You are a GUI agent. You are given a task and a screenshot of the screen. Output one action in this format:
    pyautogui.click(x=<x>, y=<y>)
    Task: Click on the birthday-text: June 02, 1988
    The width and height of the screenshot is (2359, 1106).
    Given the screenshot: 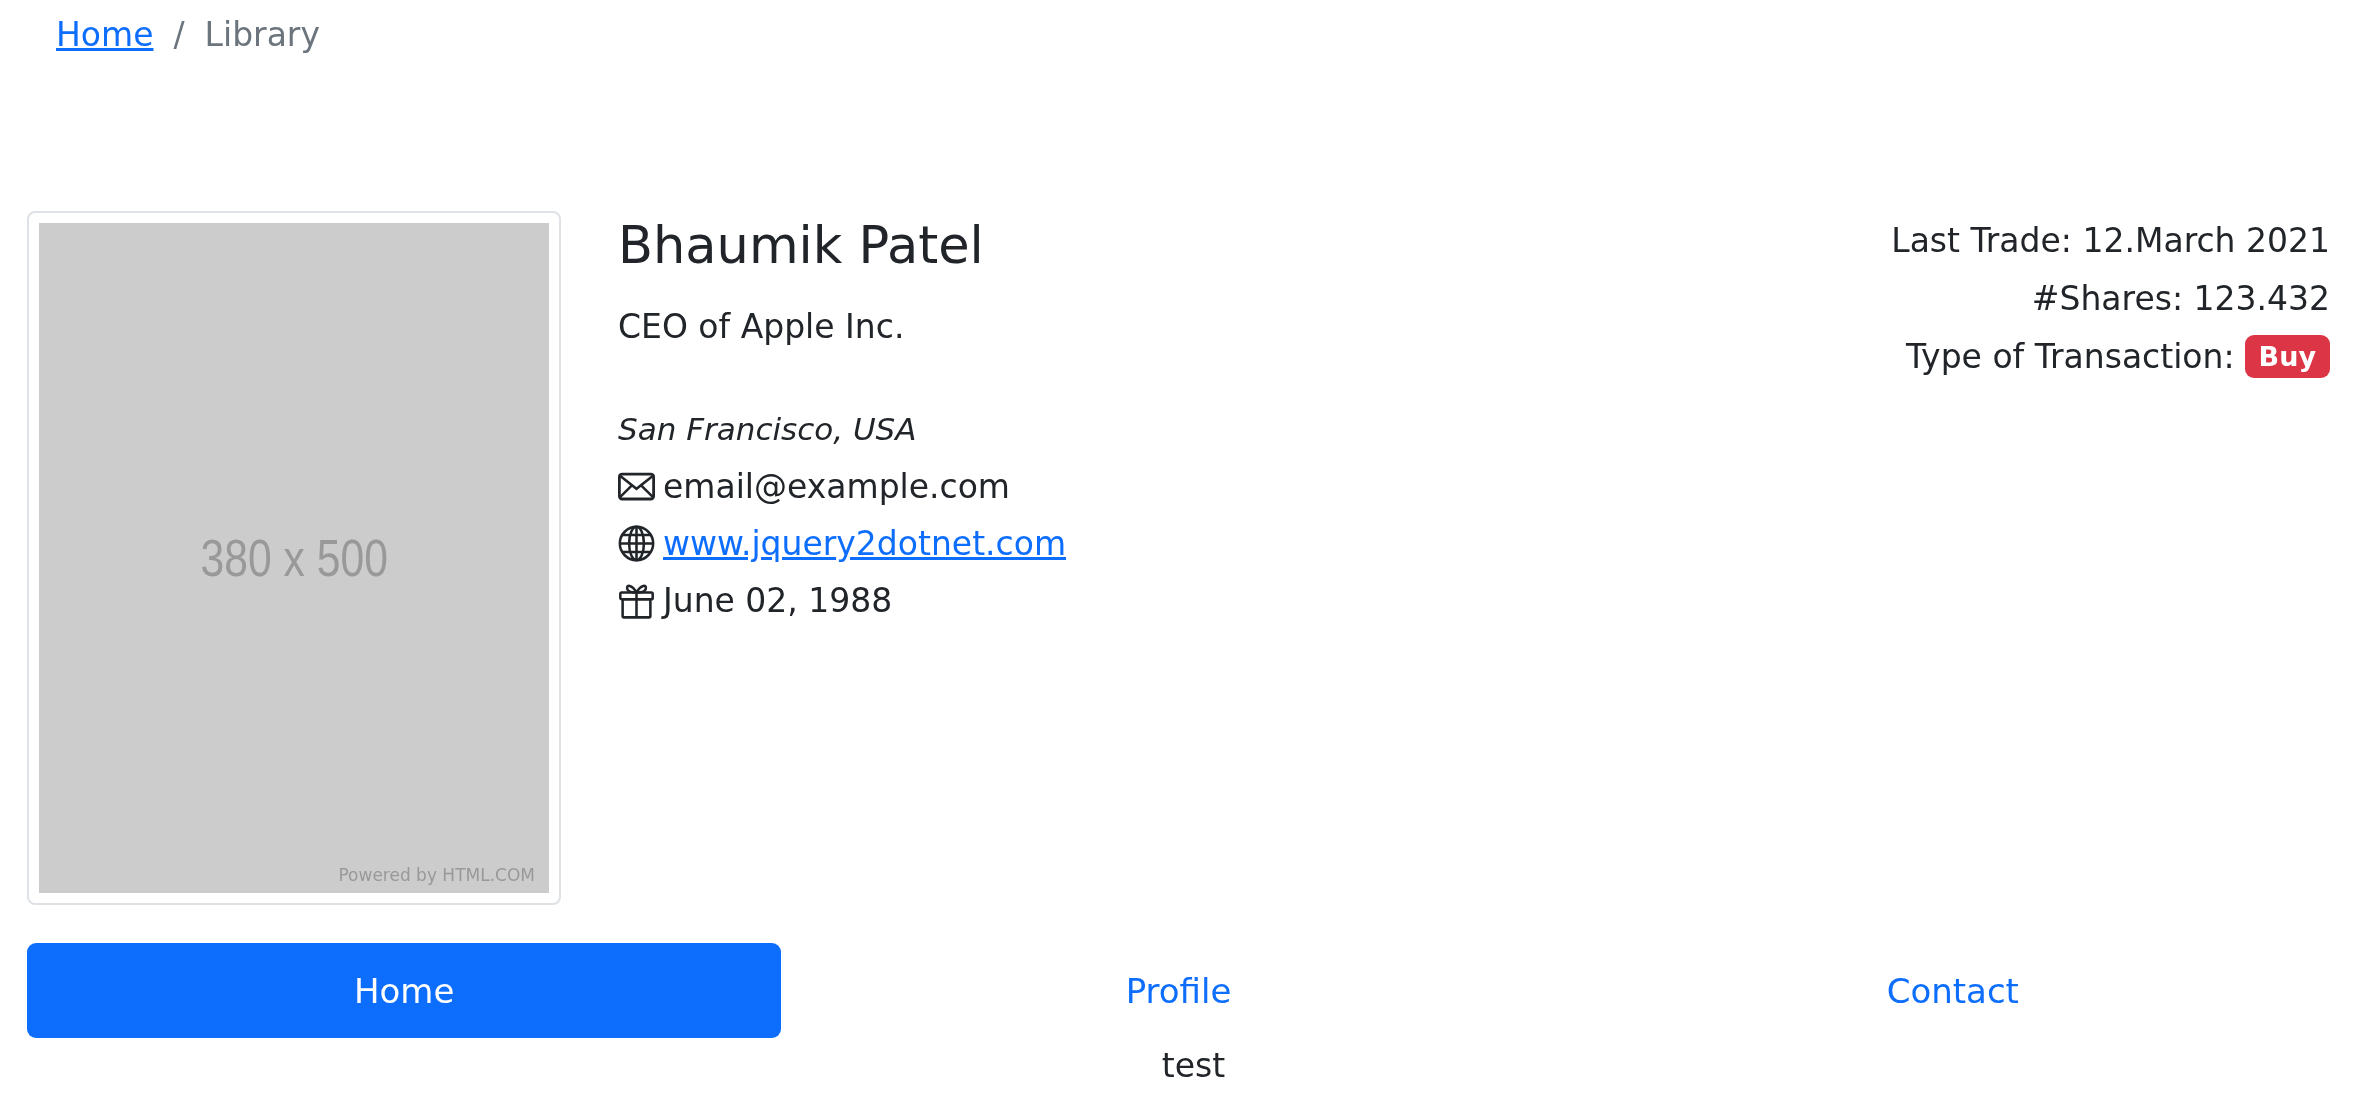 What is the action you would take?
    pyautogui.click(x=778, y=601)
    